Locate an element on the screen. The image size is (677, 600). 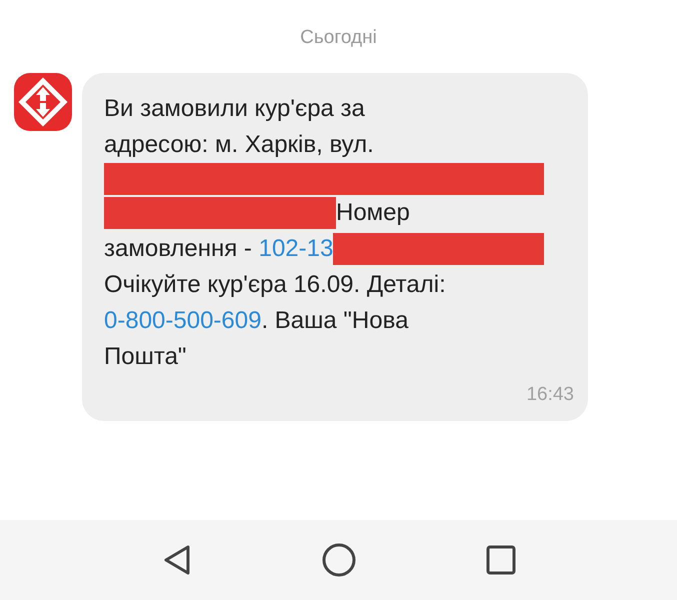
back-icon is located at coordinates (177, 560).